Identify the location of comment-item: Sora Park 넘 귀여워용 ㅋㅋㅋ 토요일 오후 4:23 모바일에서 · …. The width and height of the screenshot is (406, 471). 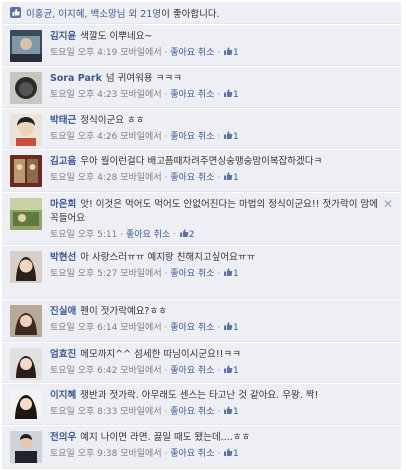
(201, 87).